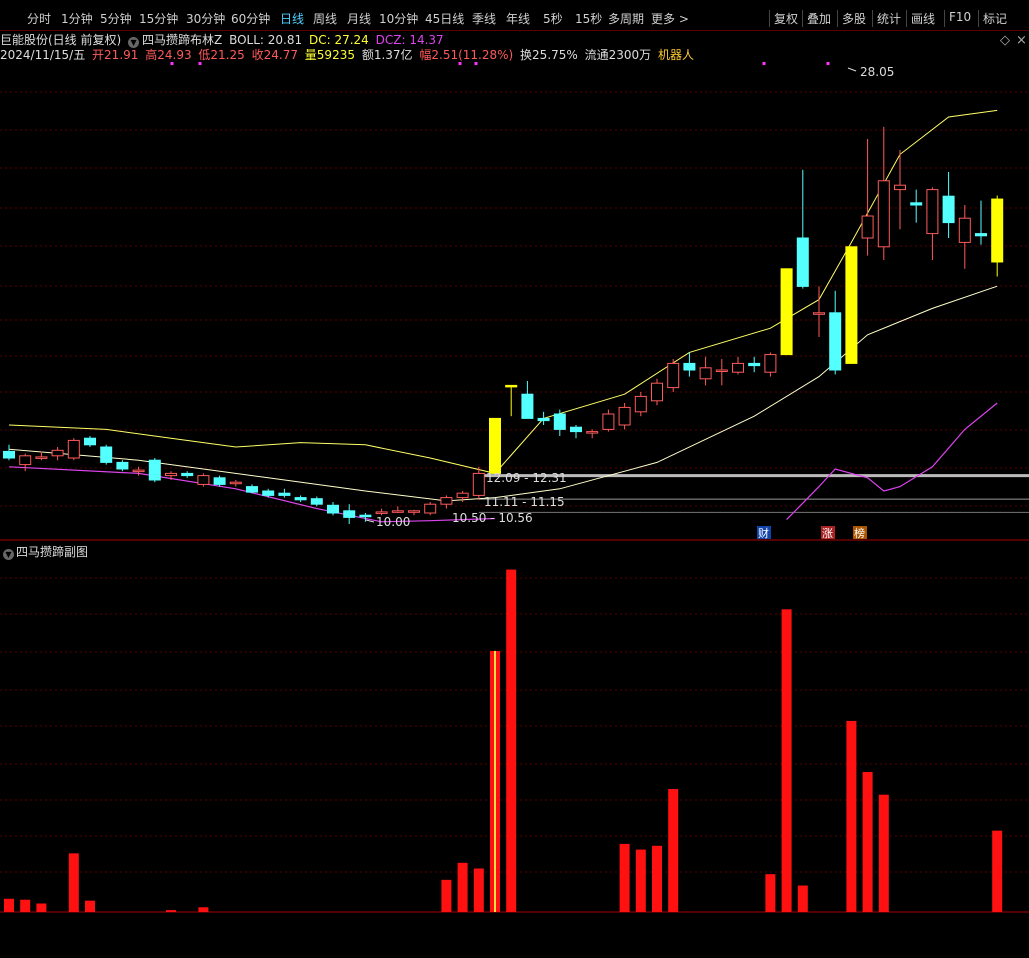 This screenshot has height=958, width=1029. Describe the element at coordinates (859, 533) in the screenshot. I see `event-badge-text: 榜` at that location.